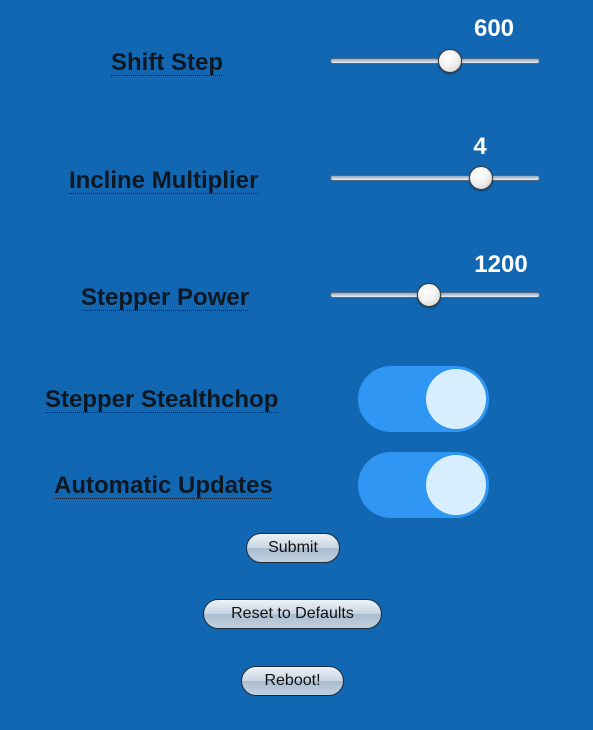  What do you see at coordinates (423, 485) in the screenshot?
I see `automatic-updates-toggle` at bounding box center [423, 485].